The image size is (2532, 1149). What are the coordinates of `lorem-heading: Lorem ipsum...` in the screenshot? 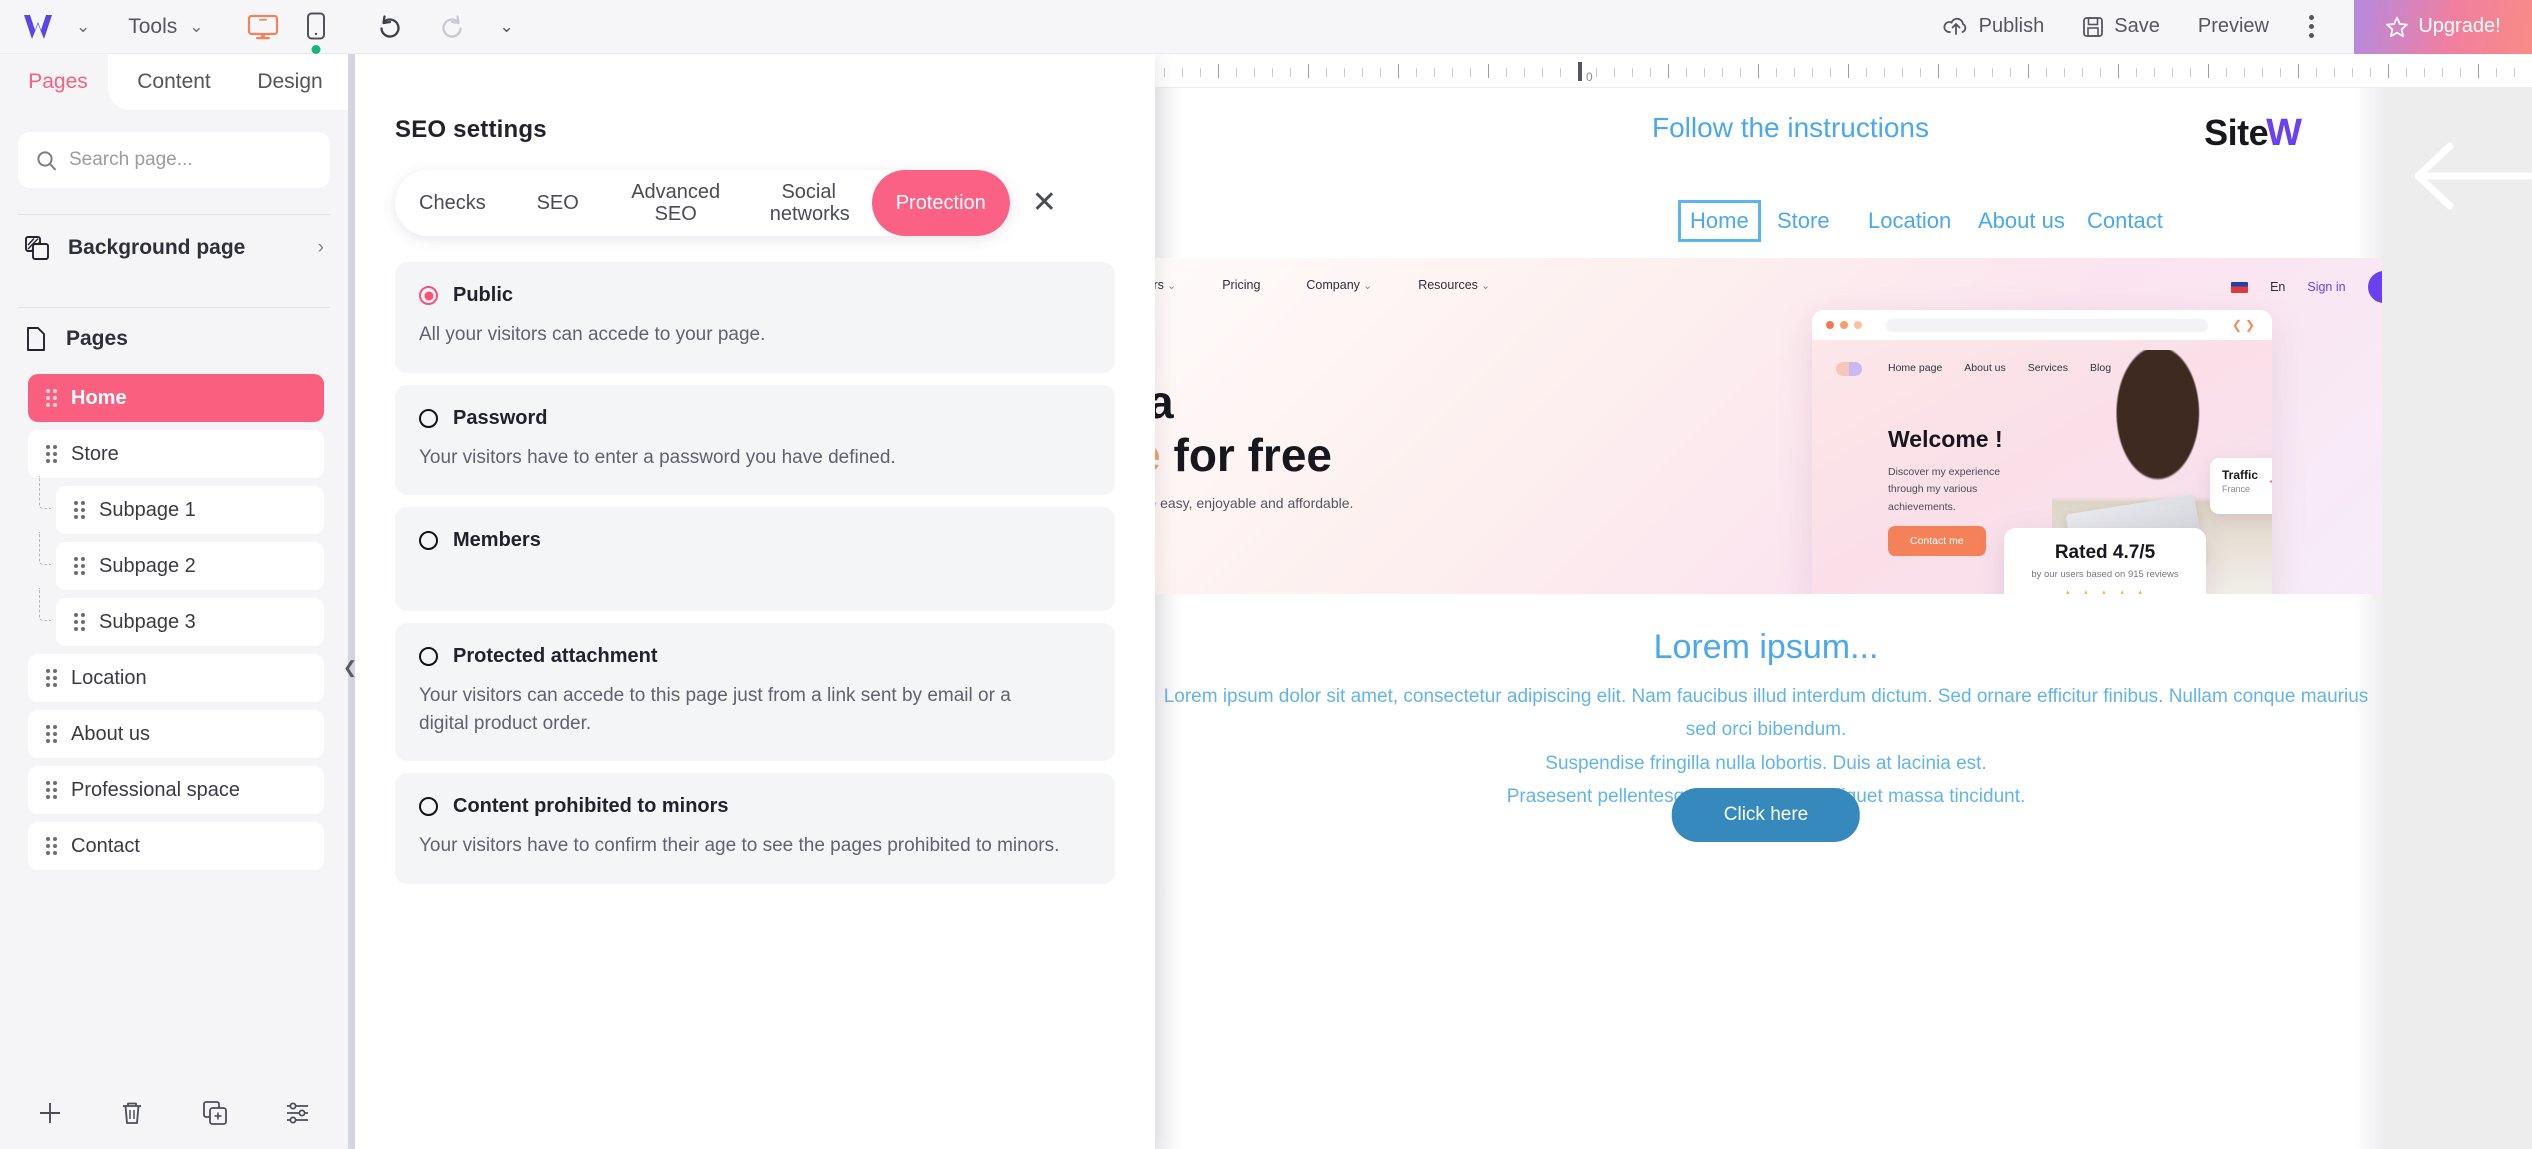 It's located at (1766, 647).